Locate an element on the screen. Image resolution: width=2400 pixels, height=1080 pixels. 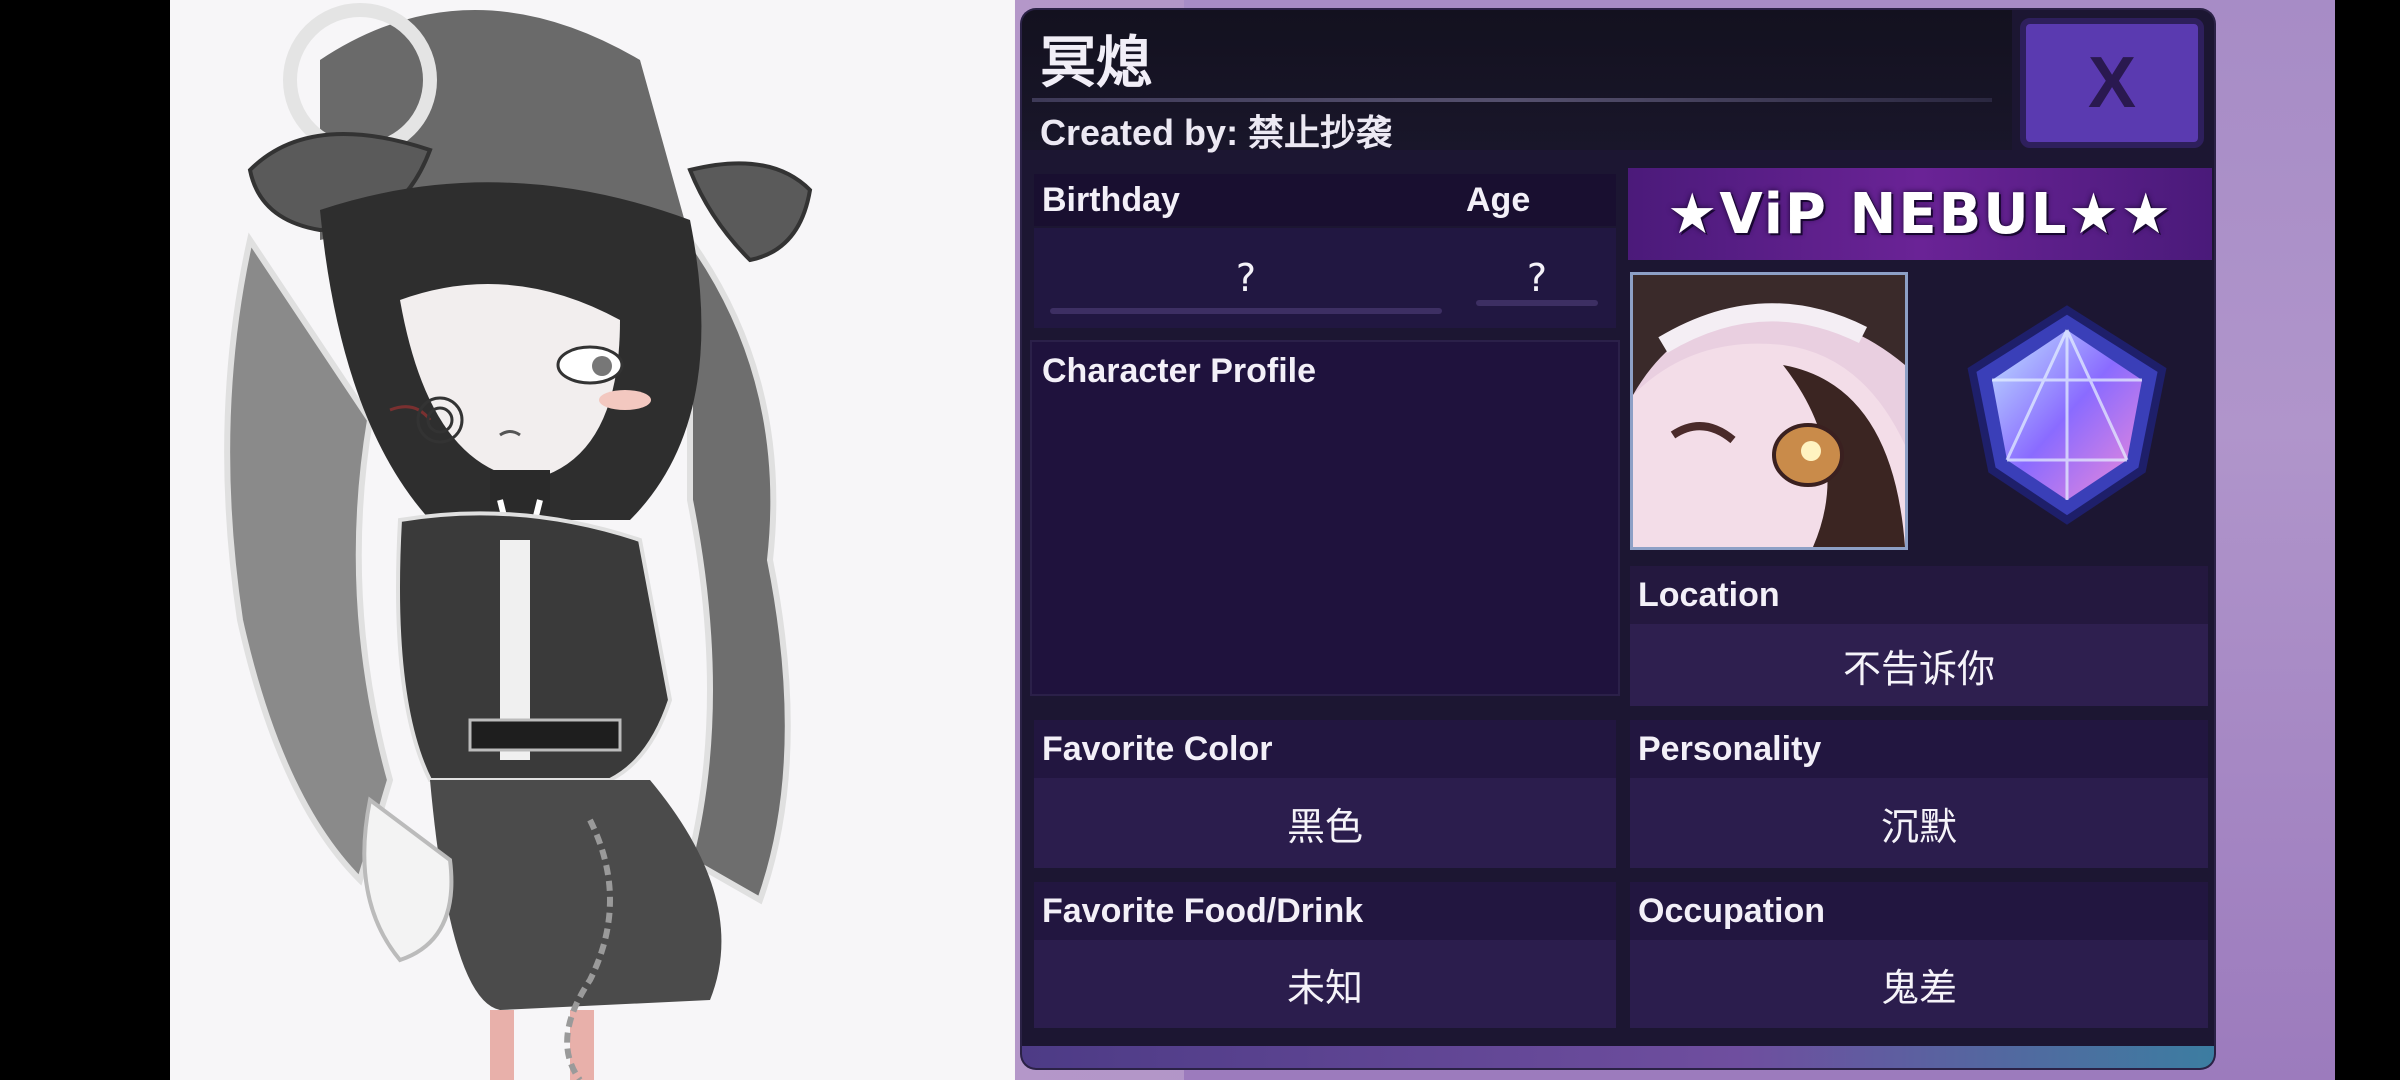
occupation-value: 鬼差 is located at coordinates (1918, 987).